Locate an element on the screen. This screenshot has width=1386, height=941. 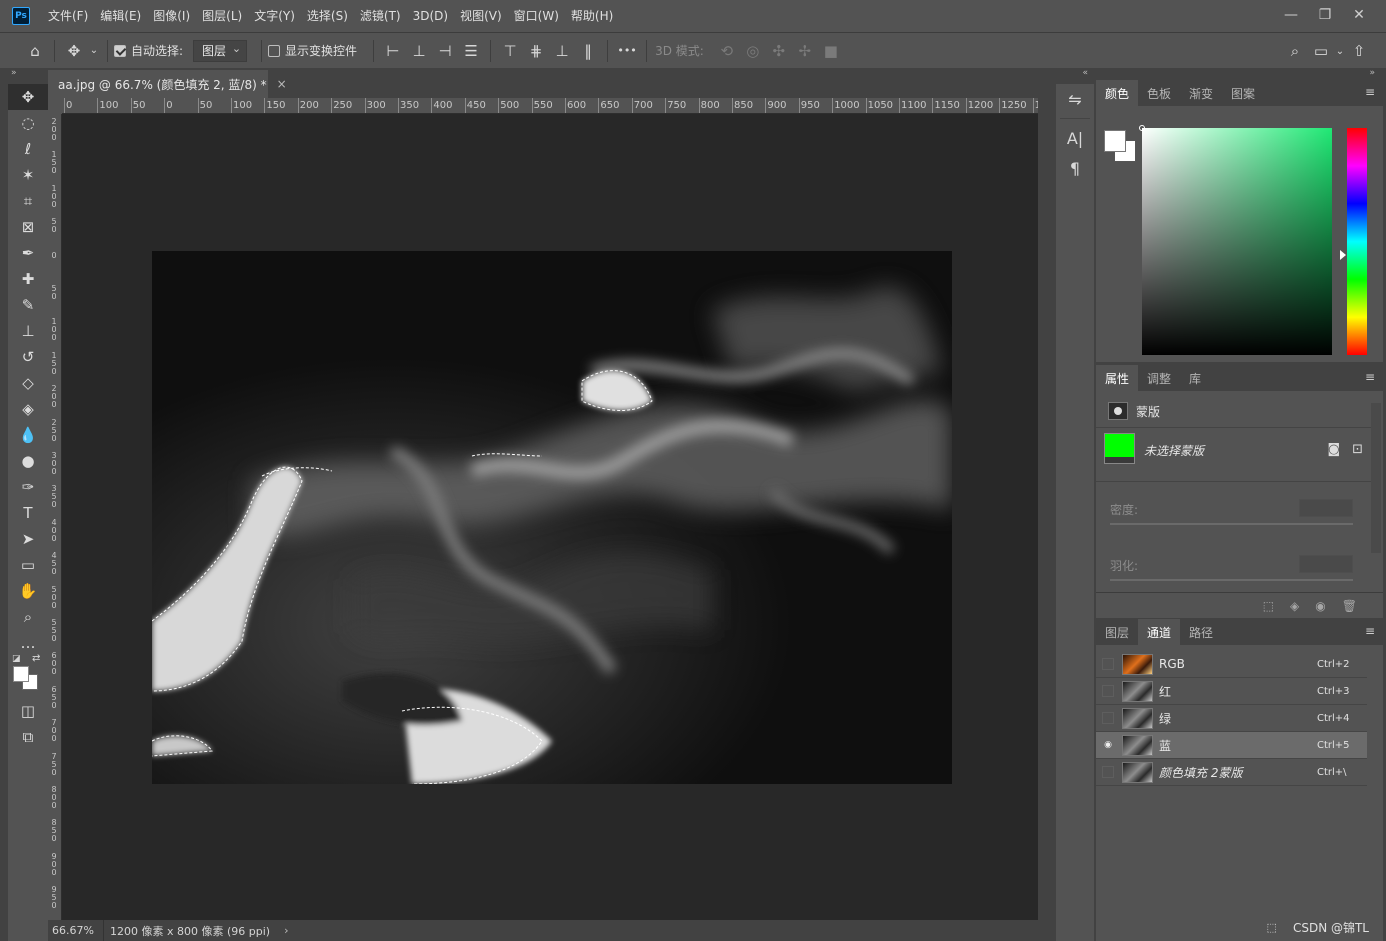
clone-stamp-icon: ⊥ is located at coordinates (28, 331).